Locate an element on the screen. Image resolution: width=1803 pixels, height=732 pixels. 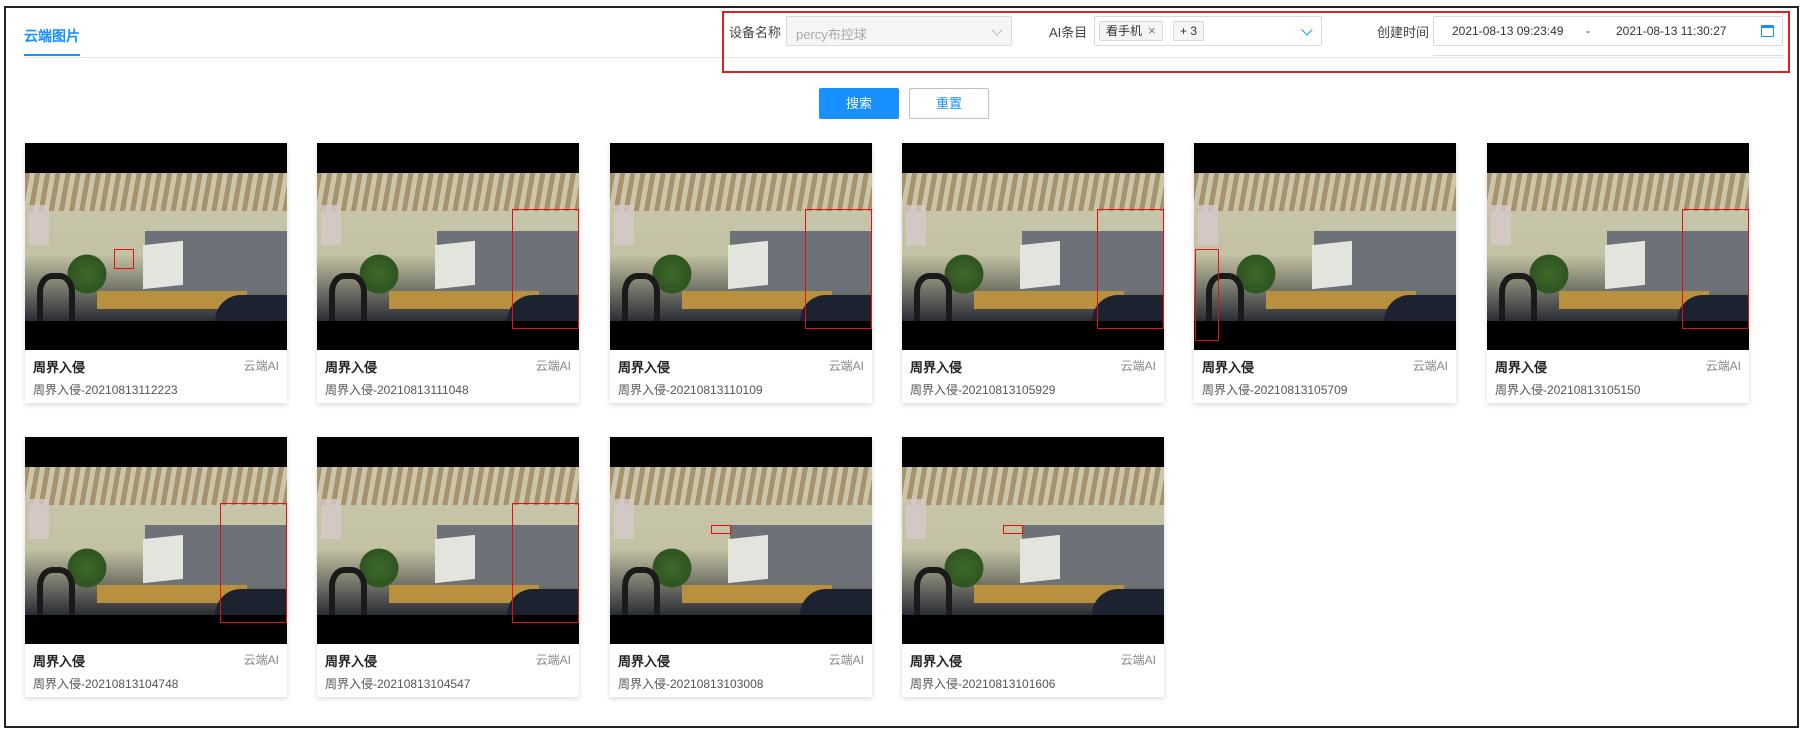
image-card: 周界入侵 云端AI 周界入侵-20210813105929 is located at coordinates (1033, 273).